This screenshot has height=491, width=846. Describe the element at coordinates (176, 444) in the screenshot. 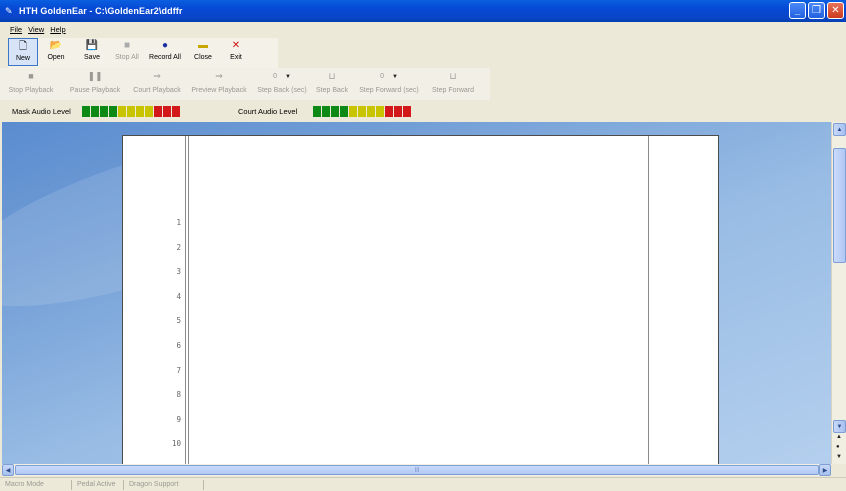

I see `line-number: 10` at that location.